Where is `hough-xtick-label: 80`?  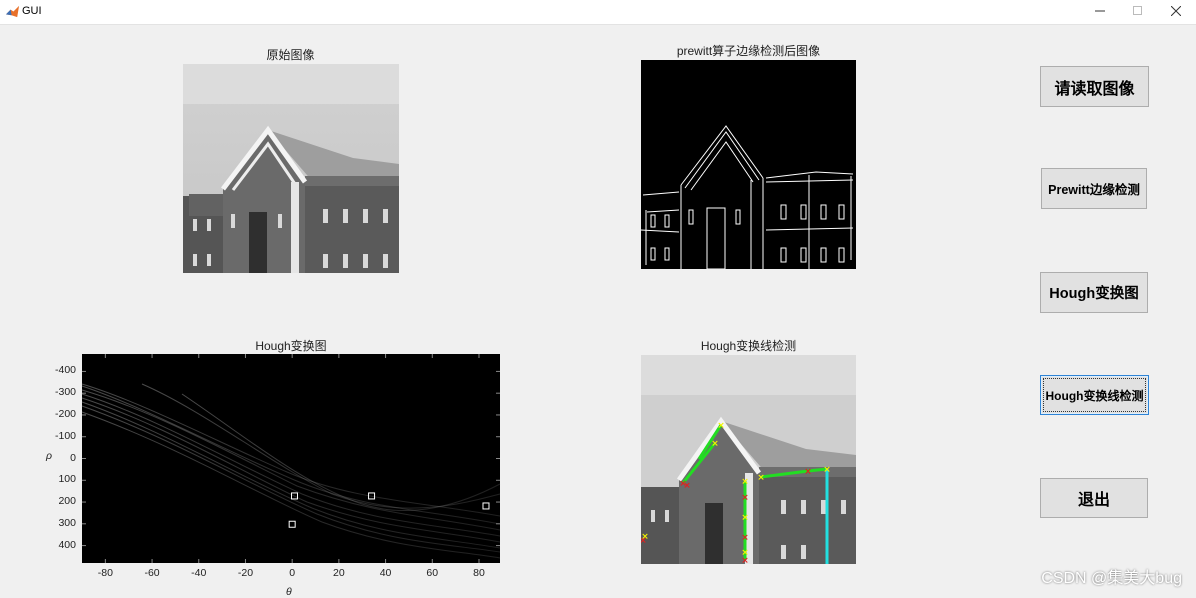
hough-xtick-label: 80 is located at coordinates (479, 573).